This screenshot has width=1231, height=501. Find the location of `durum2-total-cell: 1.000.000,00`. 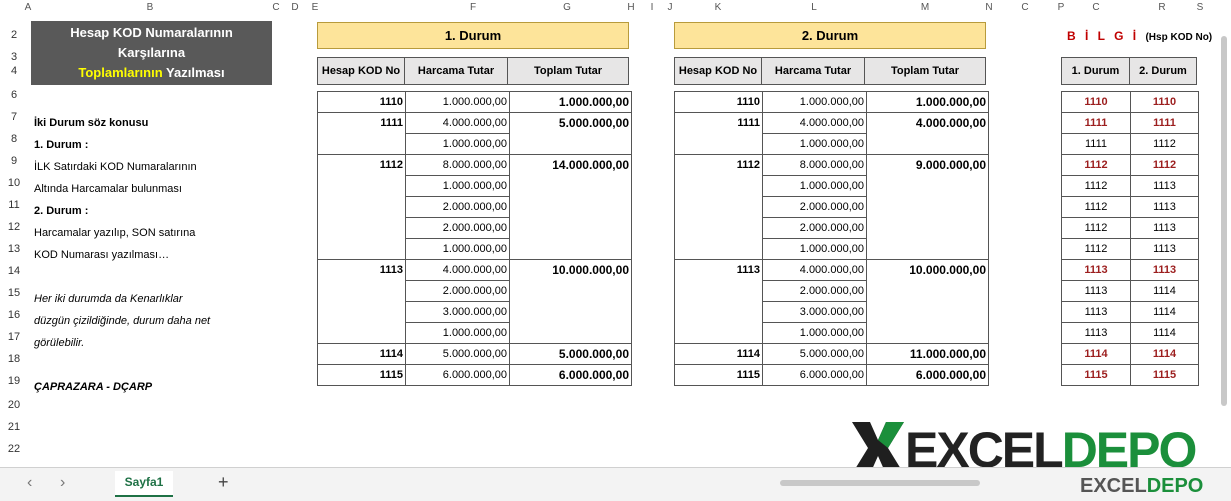

durum2-total-cell: 1.000.000,00 is located at coordinates (927, 102).